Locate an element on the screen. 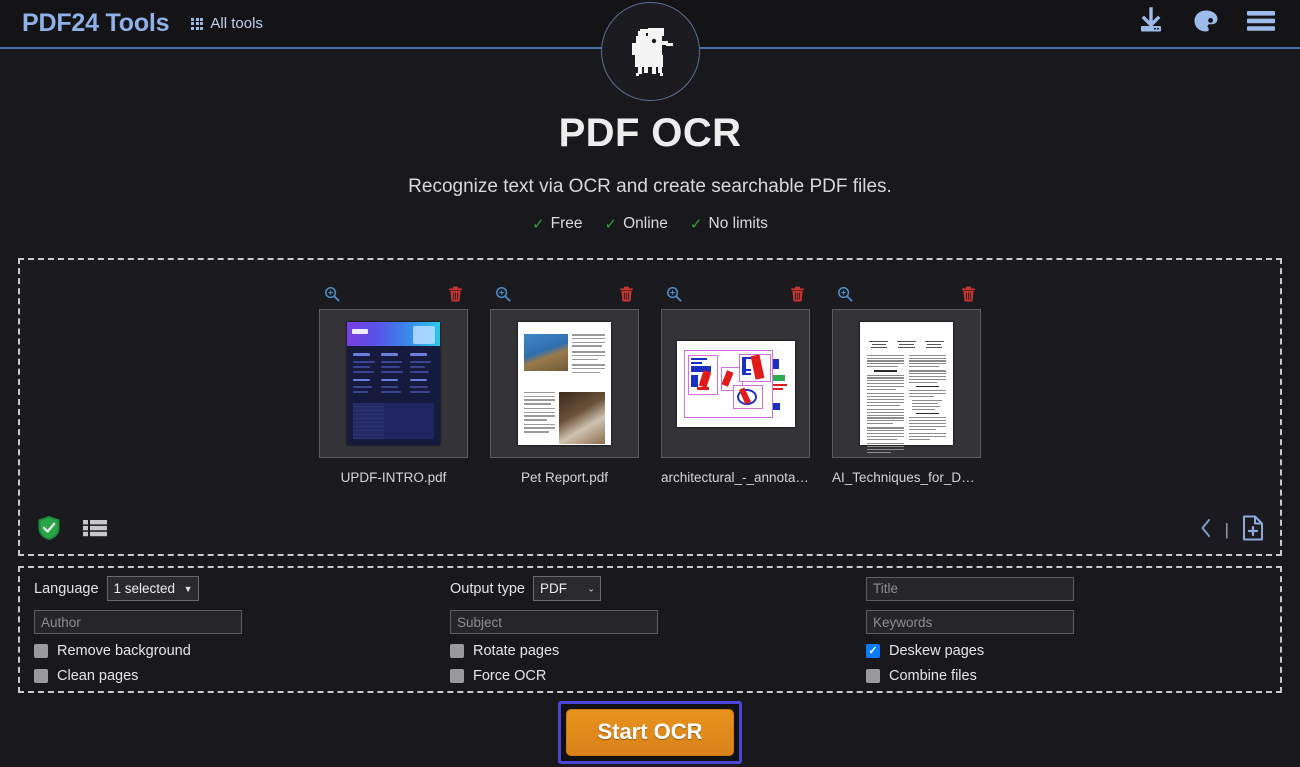 The height and width of the screenshot is (767, 1300). shield-check-icon is located at coordinates (49, 530).